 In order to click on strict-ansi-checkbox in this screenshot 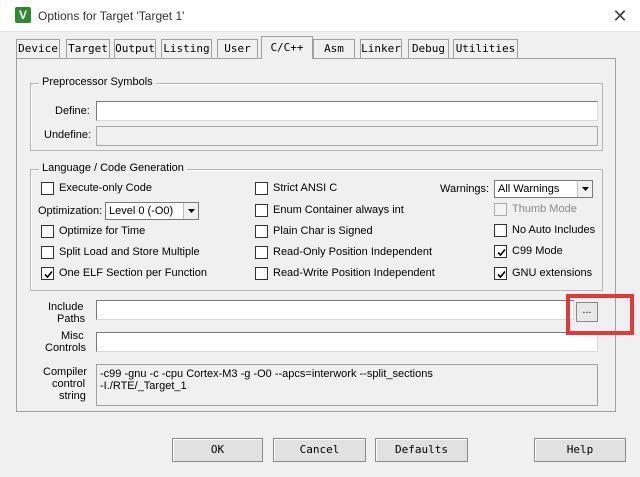, I will do `click(261, 188)`.